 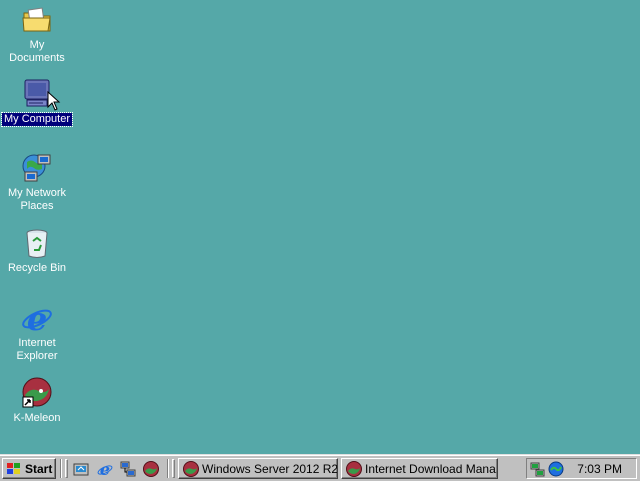 I want to click on start-label: Start, so click(x=39, y=468).